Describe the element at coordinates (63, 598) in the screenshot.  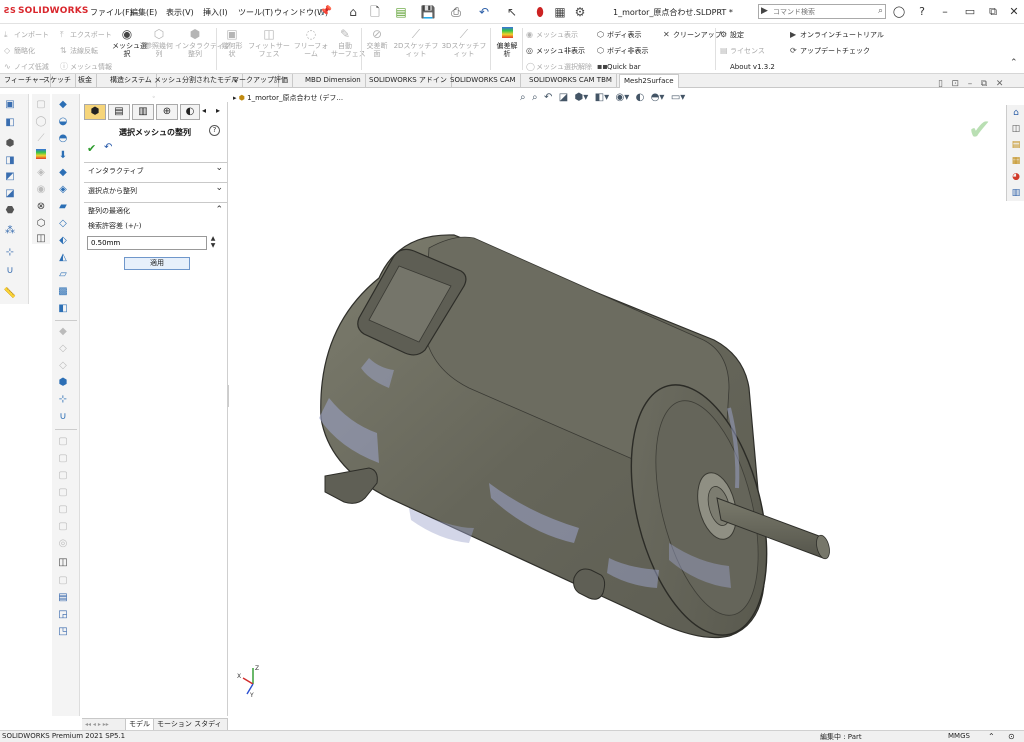
I see `tool-icon: ▤` at that location.